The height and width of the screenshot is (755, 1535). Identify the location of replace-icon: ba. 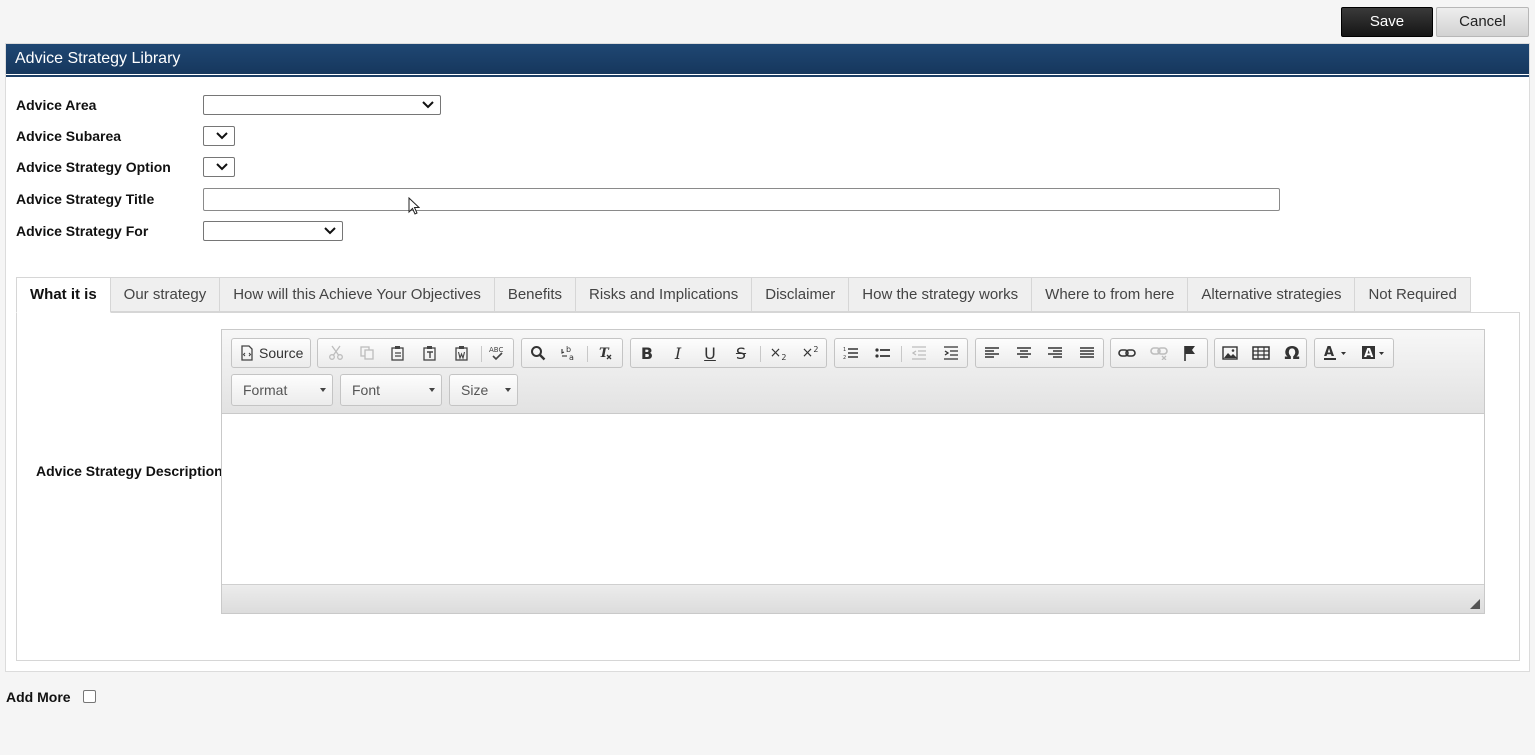
(569, 353).